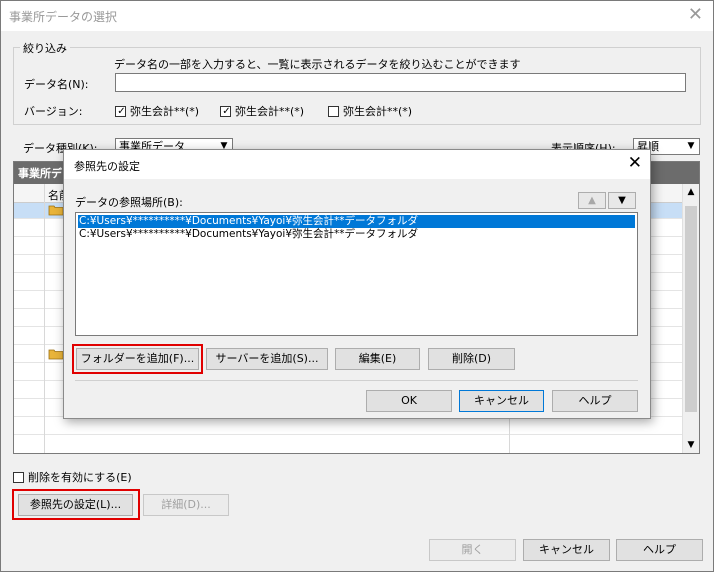 This screenshot has height=572, width=714. What do you see at coordinates (357, 164) in the screenshot?
I see `dialog-title-bar: 参照先の設定 ✕` at bounding box center [357, 164].